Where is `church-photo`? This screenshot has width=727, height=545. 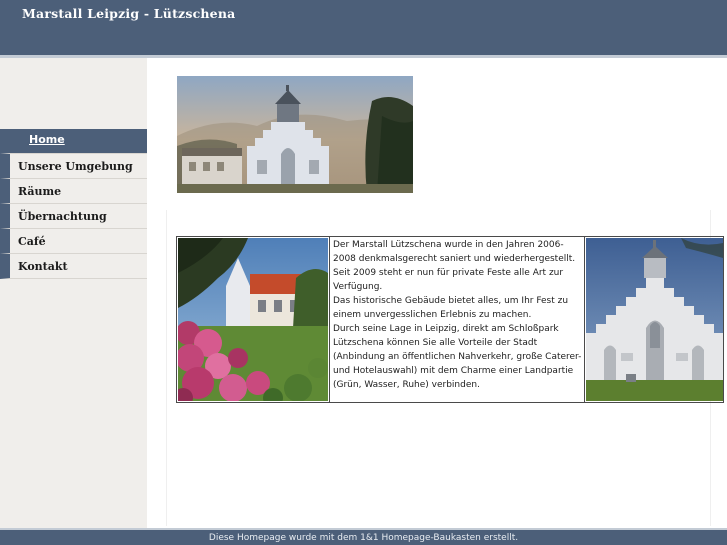
church-photo is located at coordinates (654, 319).